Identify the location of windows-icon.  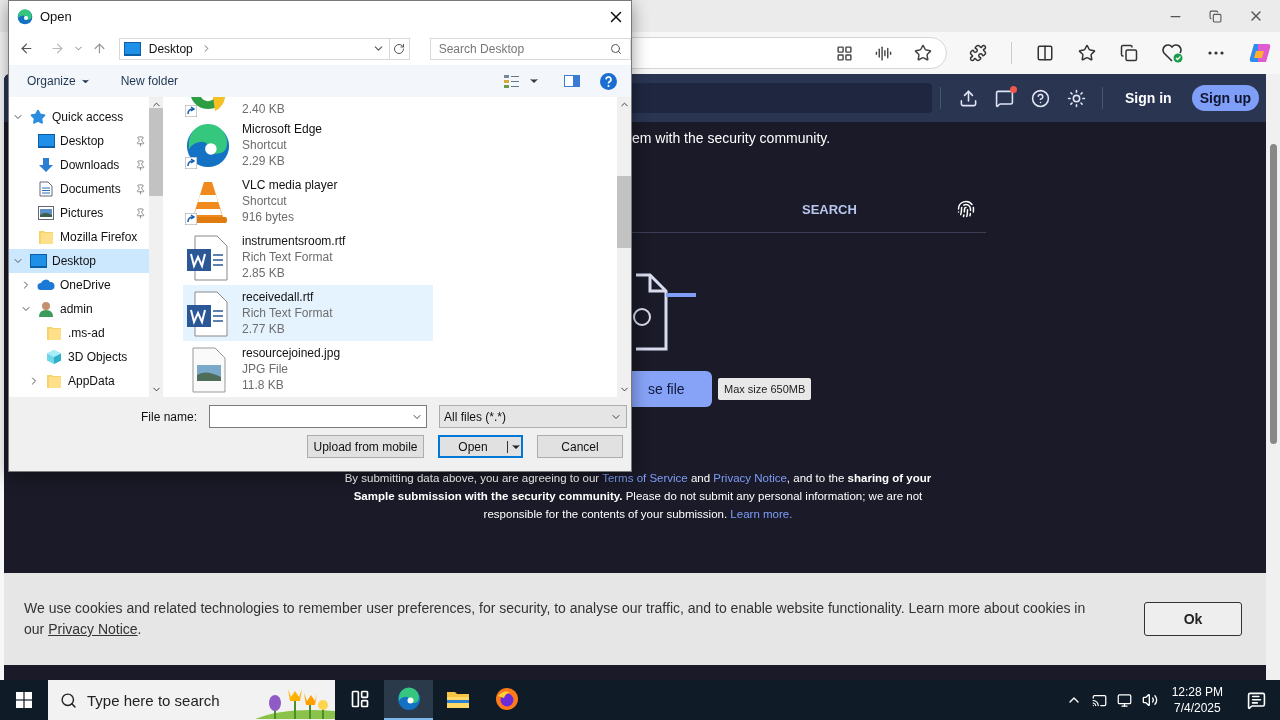
(24, 700).